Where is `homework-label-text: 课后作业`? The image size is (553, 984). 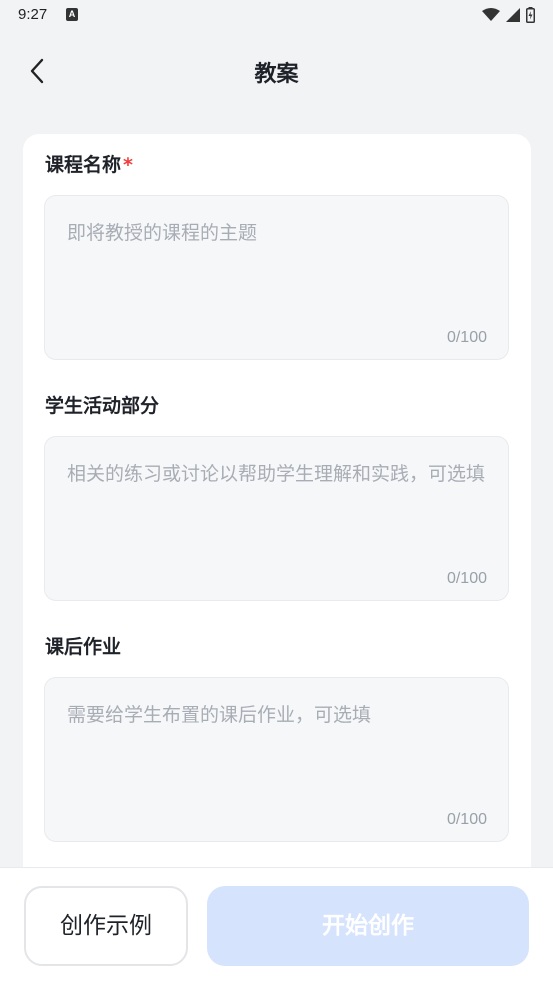 homework-label-text: 课后作业 is located at coordinates (83, 647).